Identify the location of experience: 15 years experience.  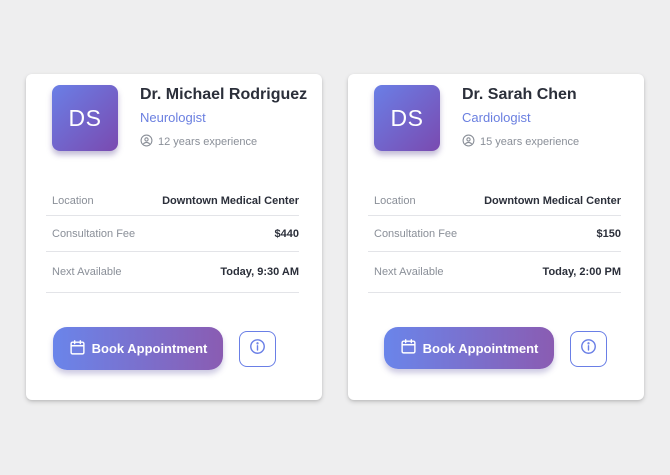
(520, 142).